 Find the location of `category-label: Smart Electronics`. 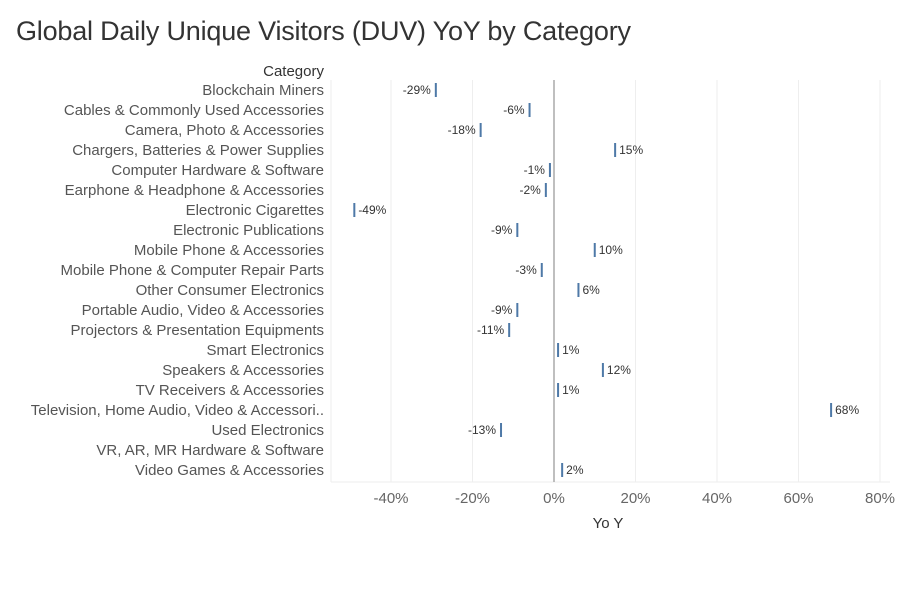

category-label: Smart Electronics is located at coordinates (265, 350).